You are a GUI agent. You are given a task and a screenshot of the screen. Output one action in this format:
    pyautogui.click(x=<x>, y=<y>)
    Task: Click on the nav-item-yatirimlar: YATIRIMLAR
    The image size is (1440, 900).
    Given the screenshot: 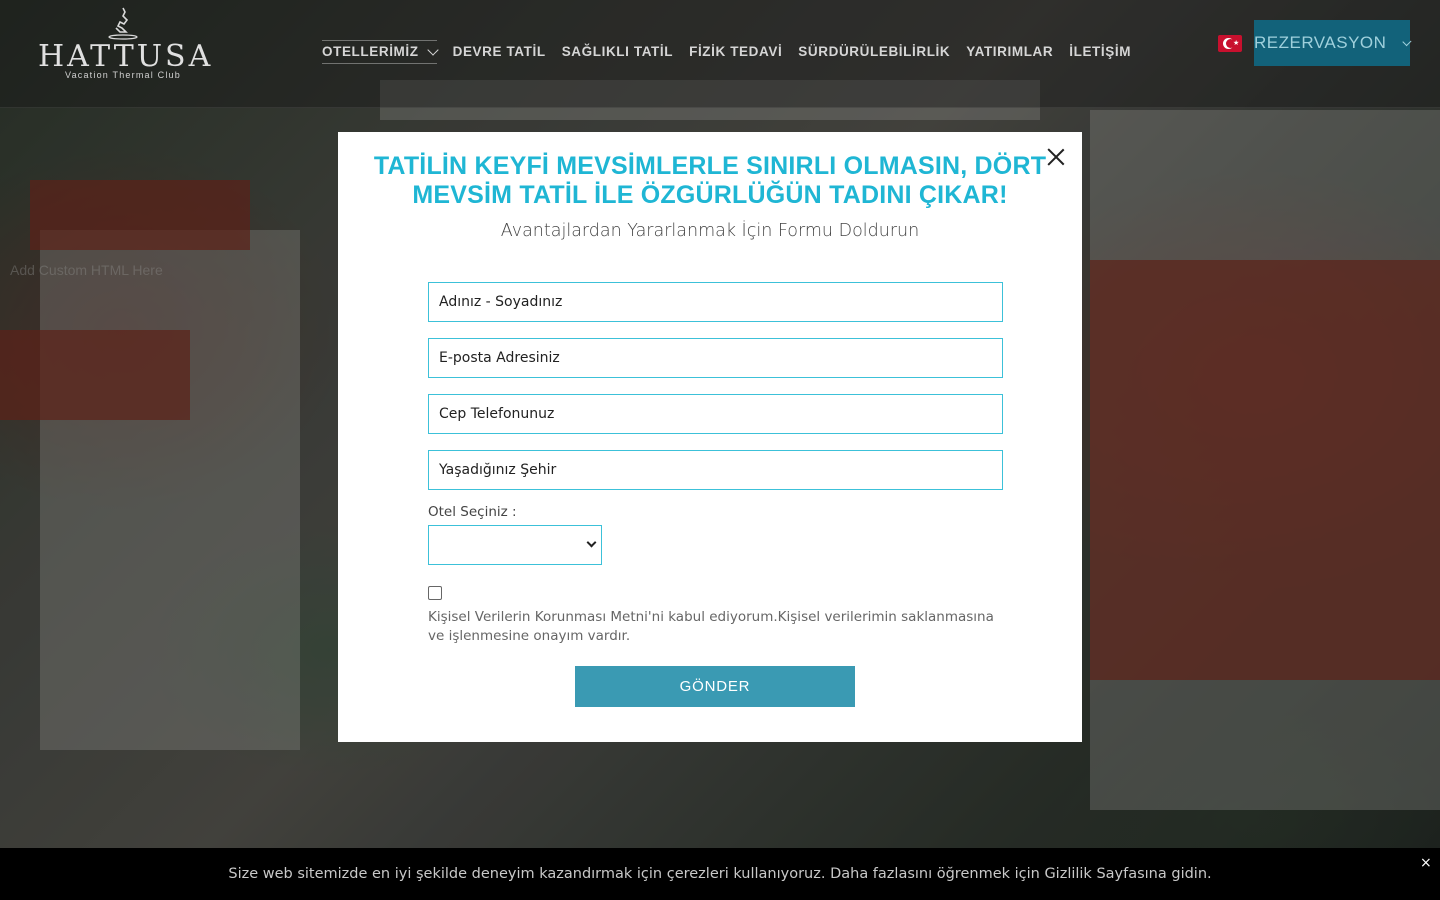 What is the action you would take?
    pyautogui.click(x=1009, y=52)
    